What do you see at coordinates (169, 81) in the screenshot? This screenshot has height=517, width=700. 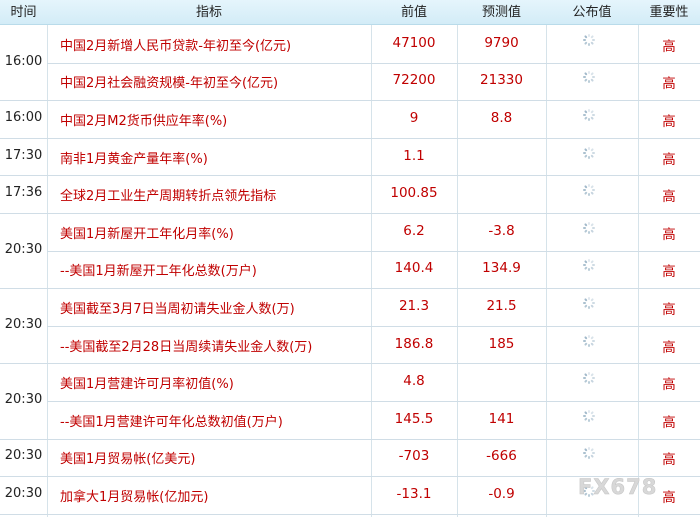 I see `indicator-link: 中国2月社会融资规模-年初至今(亿元)` at bounding box center [169, 81].